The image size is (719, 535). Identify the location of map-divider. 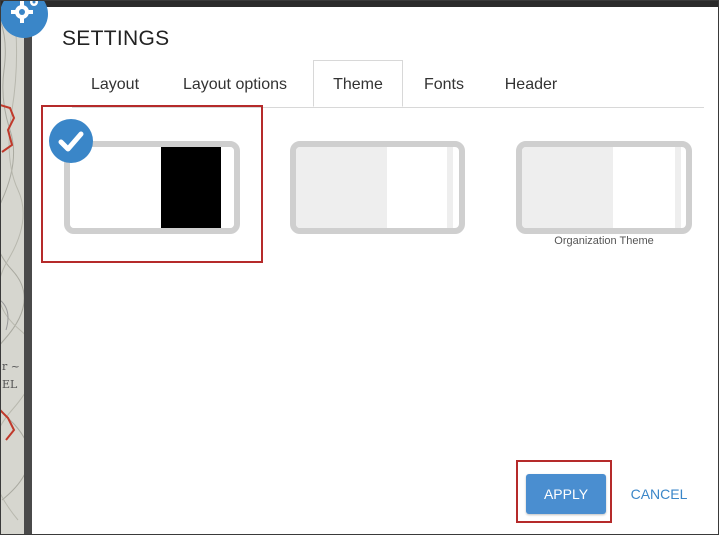
(28, 267).